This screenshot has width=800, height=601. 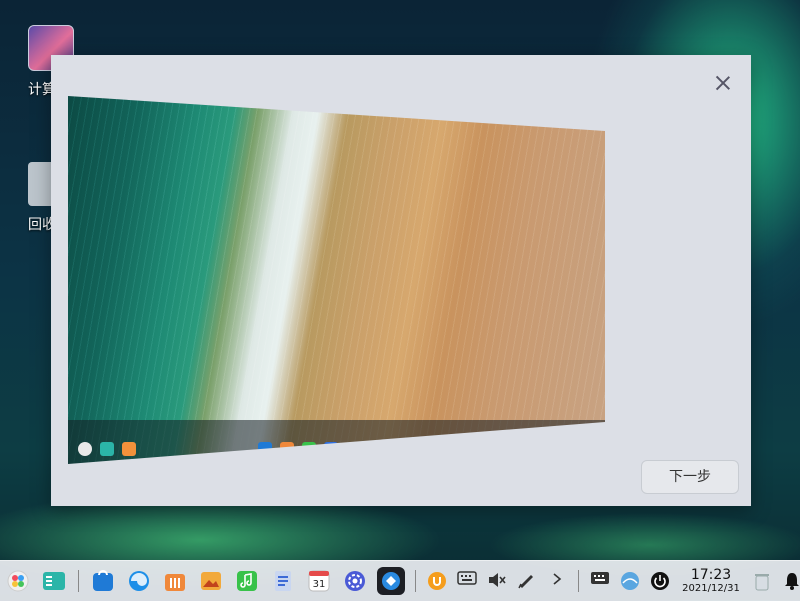 I want to click on preview-dock, so click(x=336, y=442).